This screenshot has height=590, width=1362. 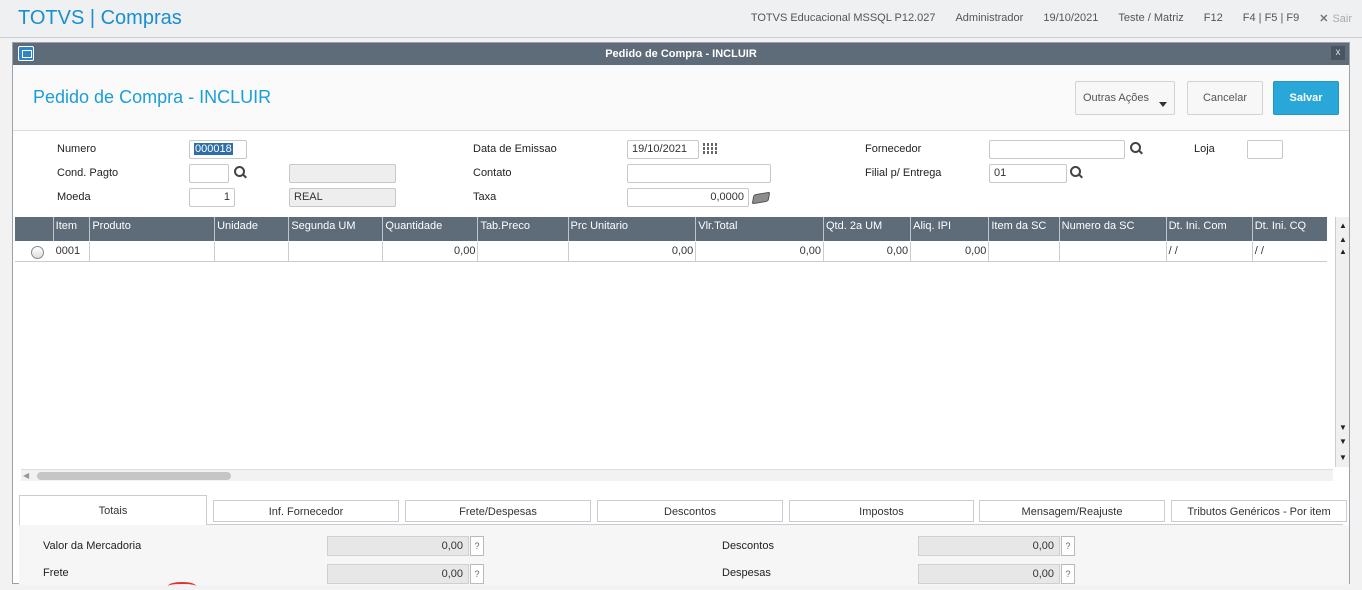 What do you see at coordinates (209, 173) in the screenshot?
I see `cond-pagto-field` at bounding box center [209, 173].